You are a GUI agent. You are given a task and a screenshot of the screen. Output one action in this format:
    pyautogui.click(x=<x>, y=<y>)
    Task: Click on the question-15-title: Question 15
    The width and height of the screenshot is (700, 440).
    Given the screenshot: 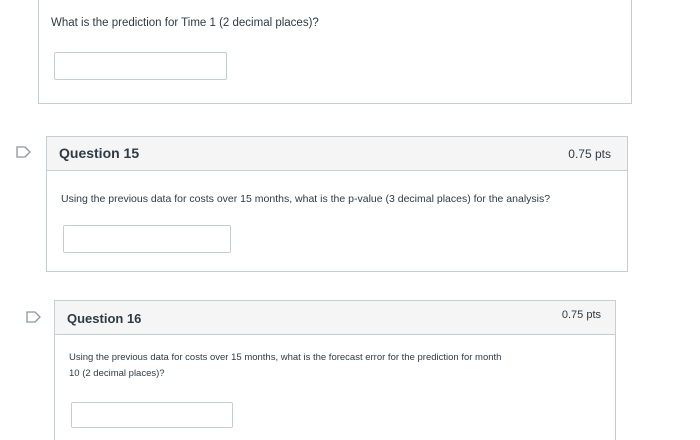 What is the action you would take?
    pyautogui.click(x=99, y=153)
    